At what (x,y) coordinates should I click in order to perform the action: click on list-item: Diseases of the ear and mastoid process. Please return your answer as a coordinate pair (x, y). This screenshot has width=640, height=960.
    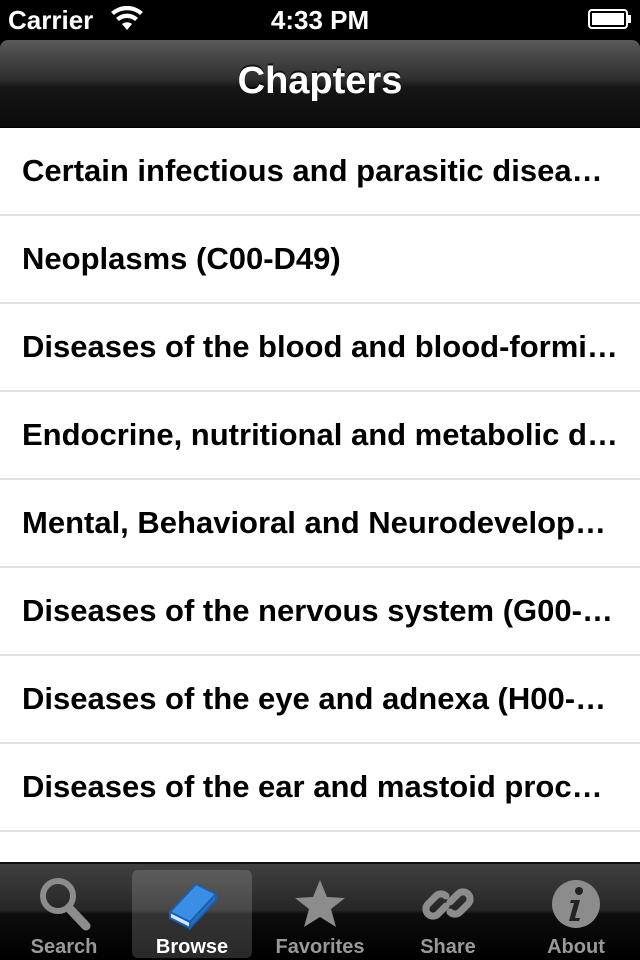
    Looking at the image, I should click on (320, 788).